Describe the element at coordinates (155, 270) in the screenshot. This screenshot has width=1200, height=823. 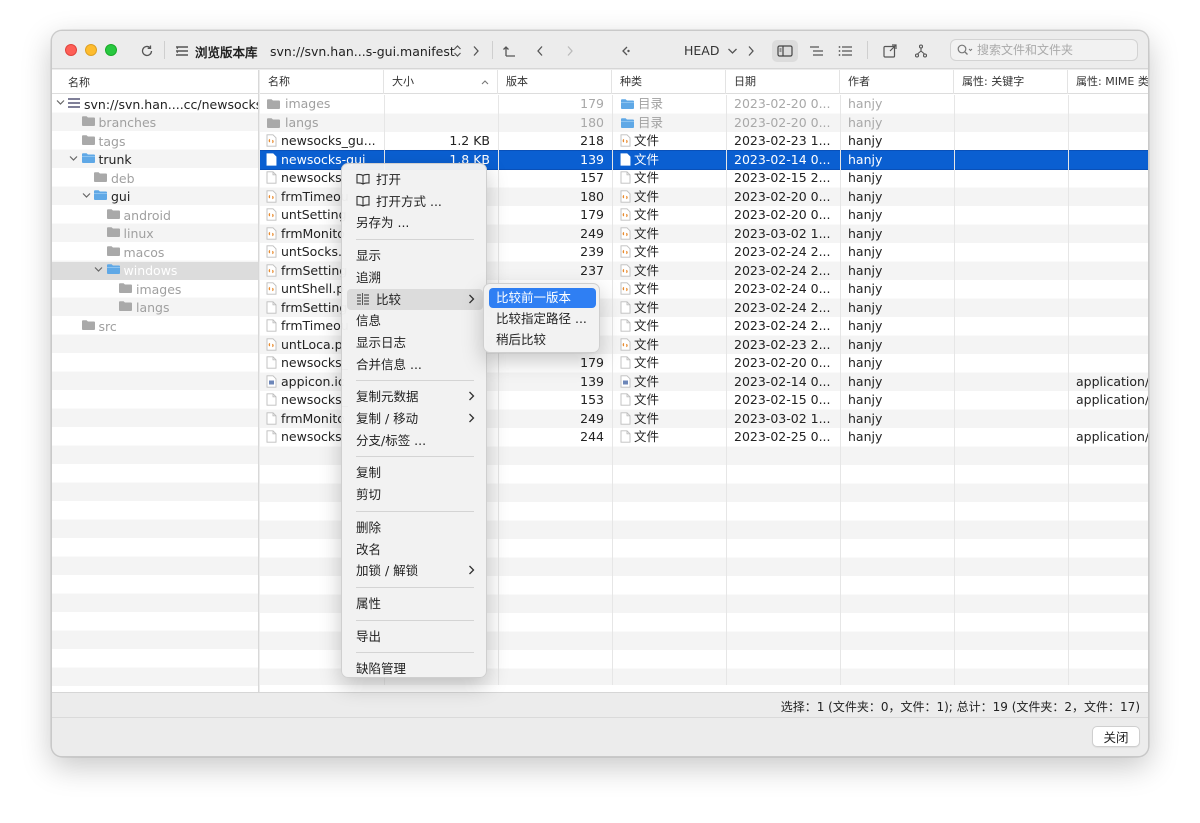
I see `tree-item: windows` at that location.